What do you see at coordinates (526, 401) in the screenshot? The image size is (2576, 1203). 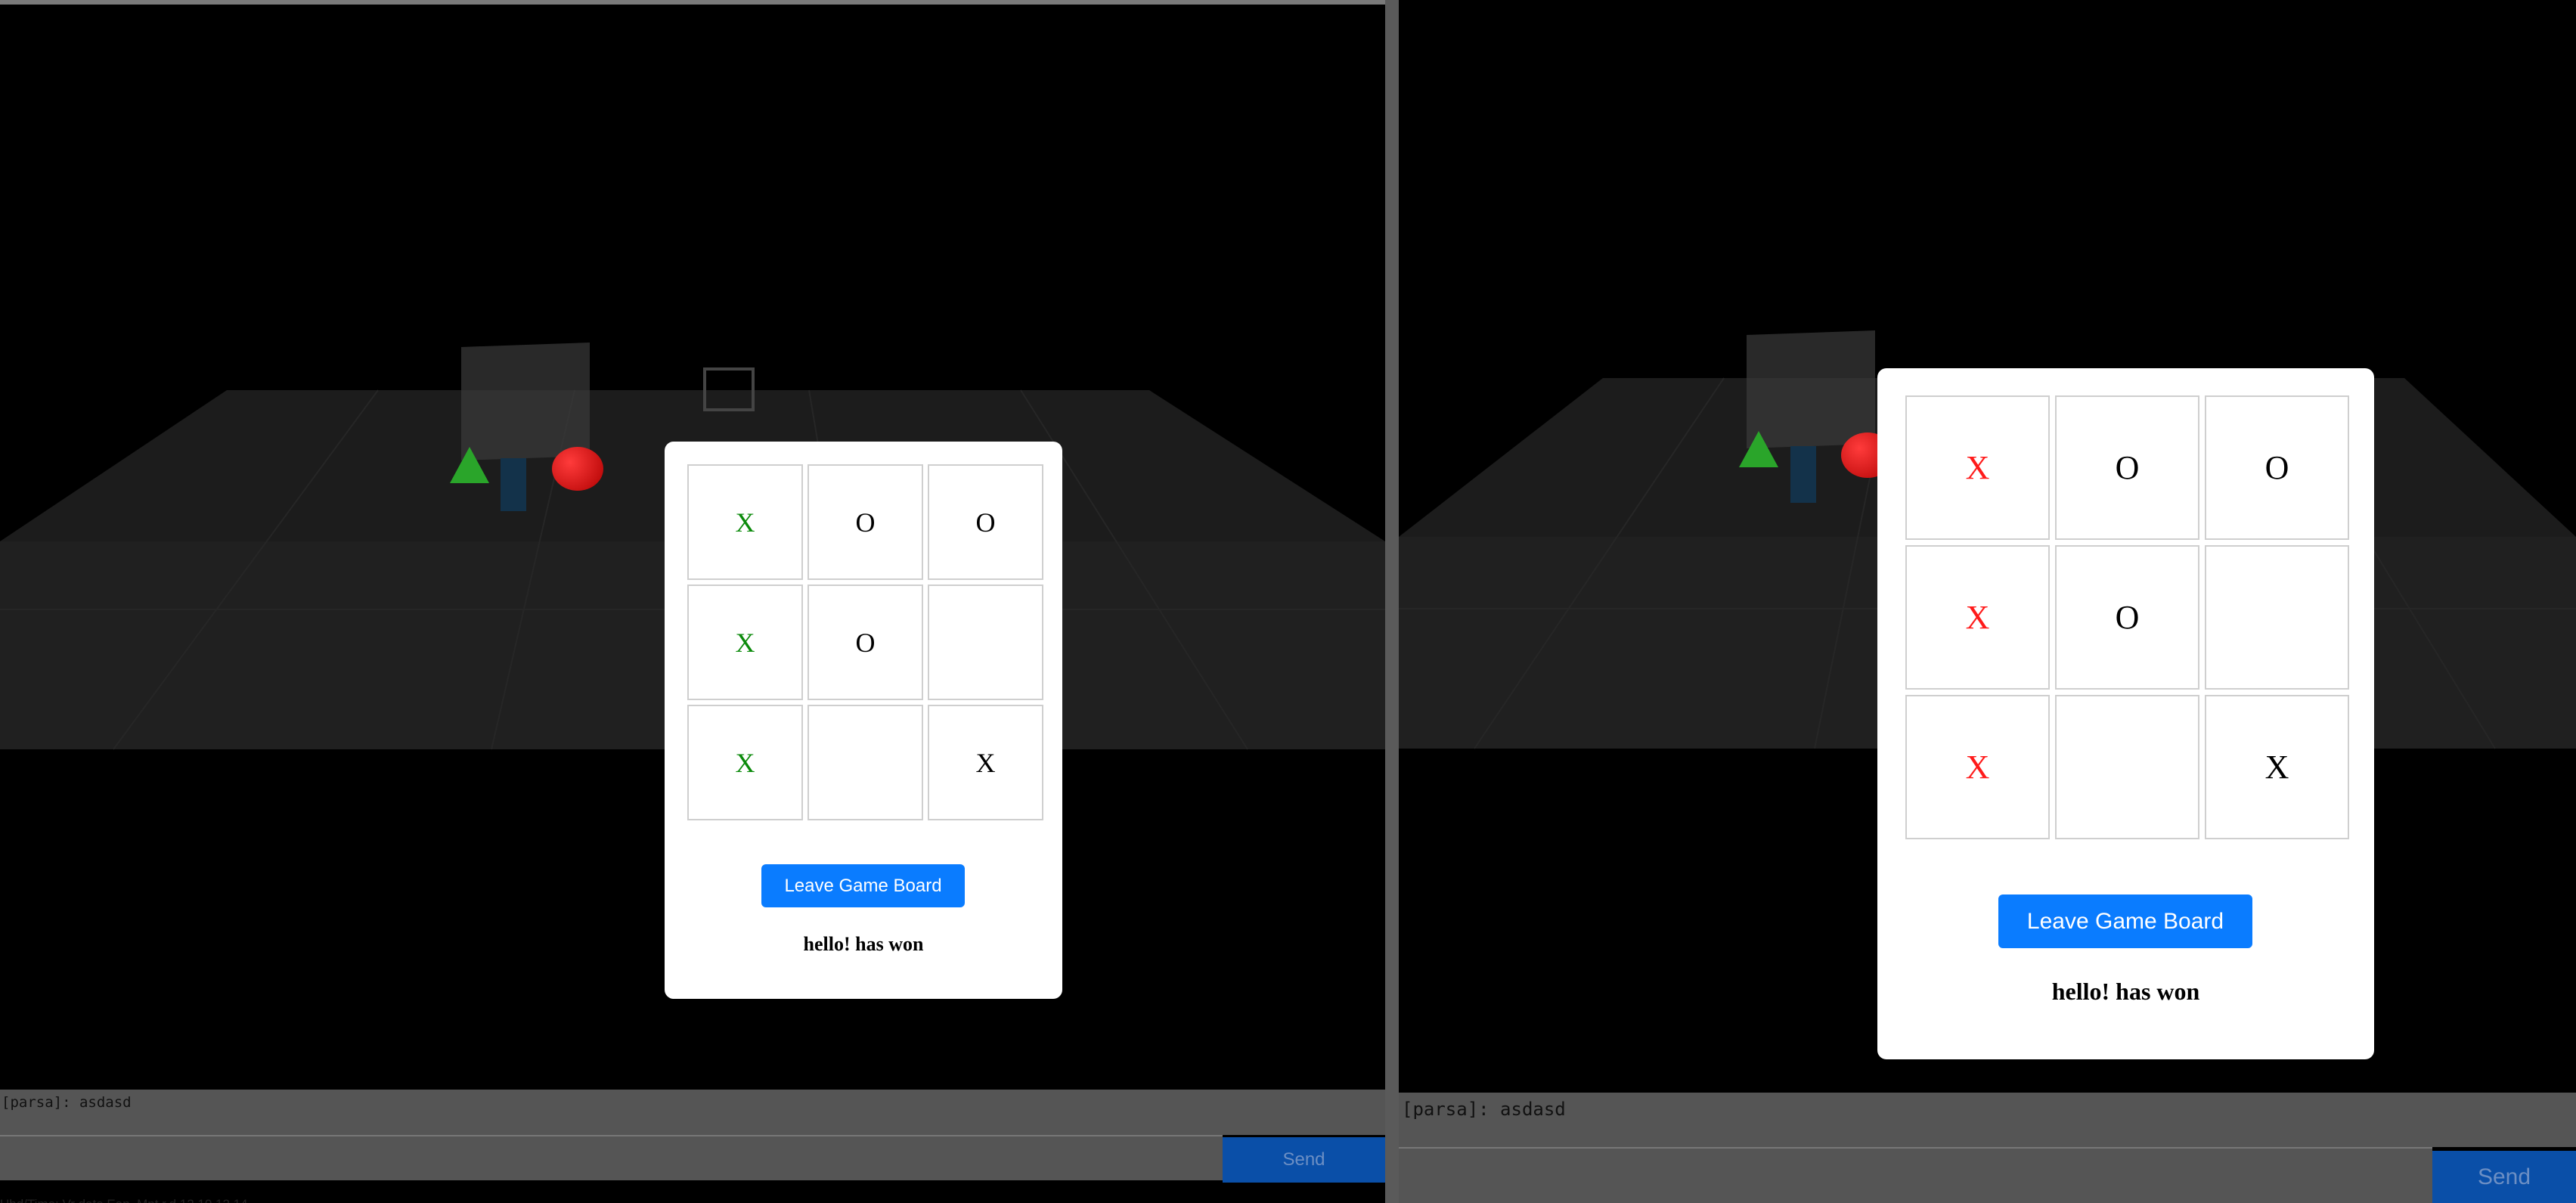 I see `scene-board-object` at bounding box center [526, 401].